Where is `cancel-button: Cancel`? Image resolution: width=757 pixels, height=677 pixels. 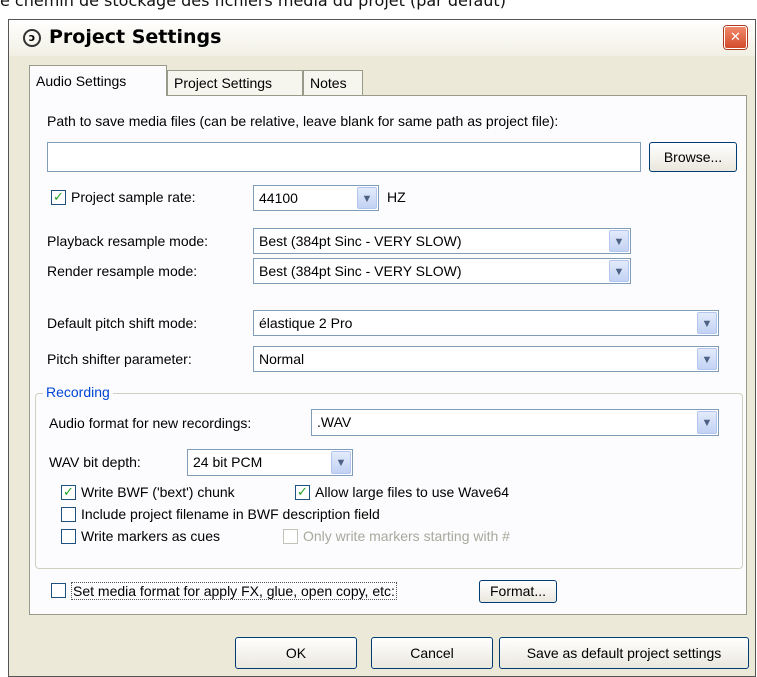 cancel-button: Cancel is located at coordinates (432, 653).